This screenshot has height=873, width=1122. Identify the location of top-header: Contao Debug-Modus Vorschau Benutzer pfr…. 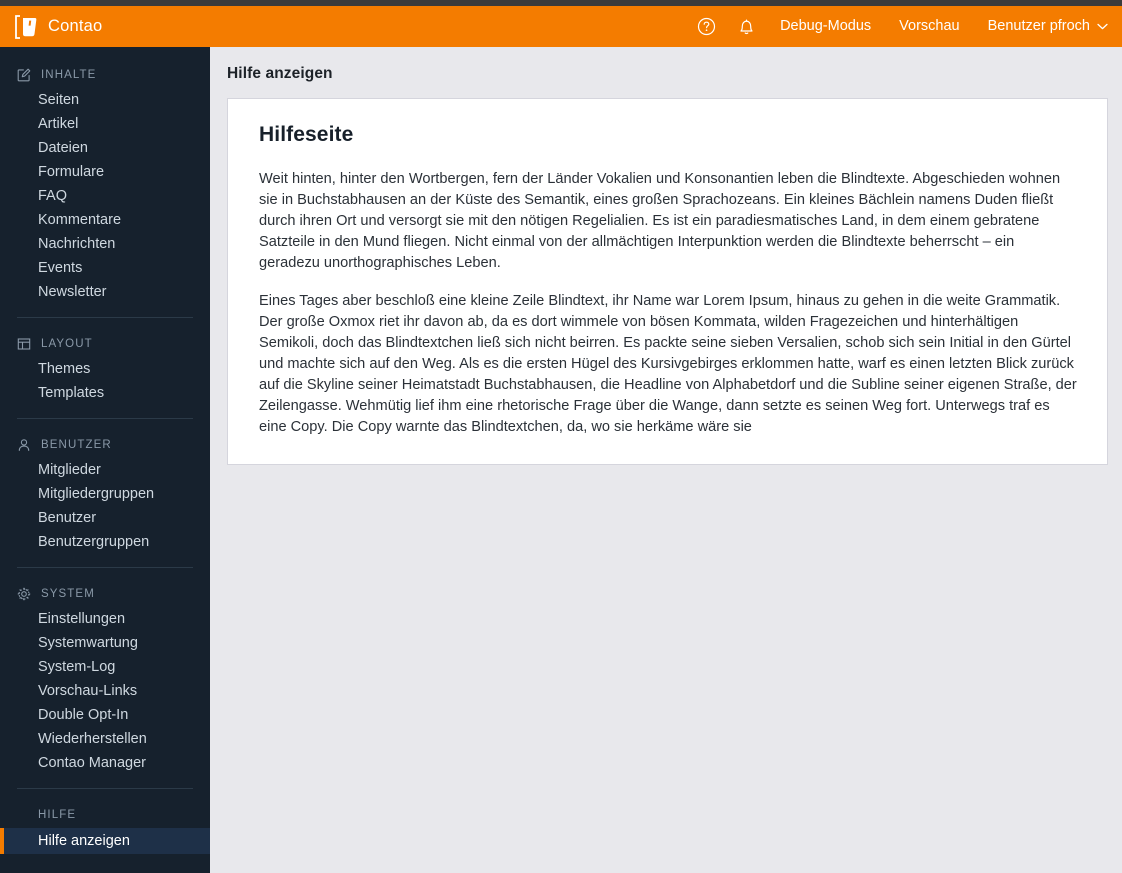
(561, 26).